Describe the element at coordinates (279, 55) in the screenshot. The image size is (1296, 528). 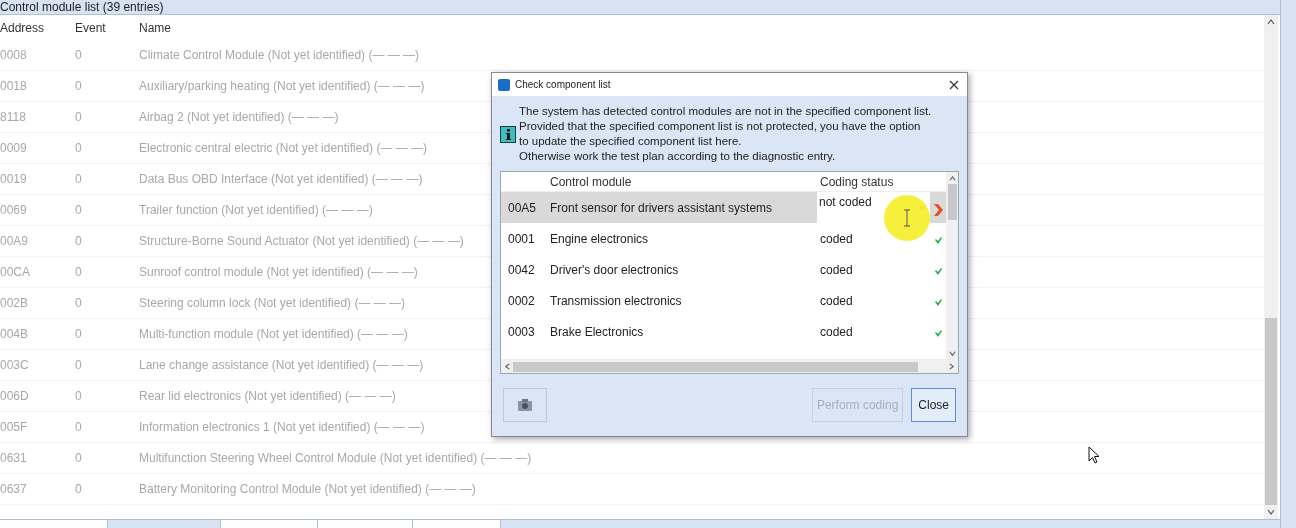
I see `table-cell-text: Climate Control Module (Not yet identified) (— — —)` at that location.